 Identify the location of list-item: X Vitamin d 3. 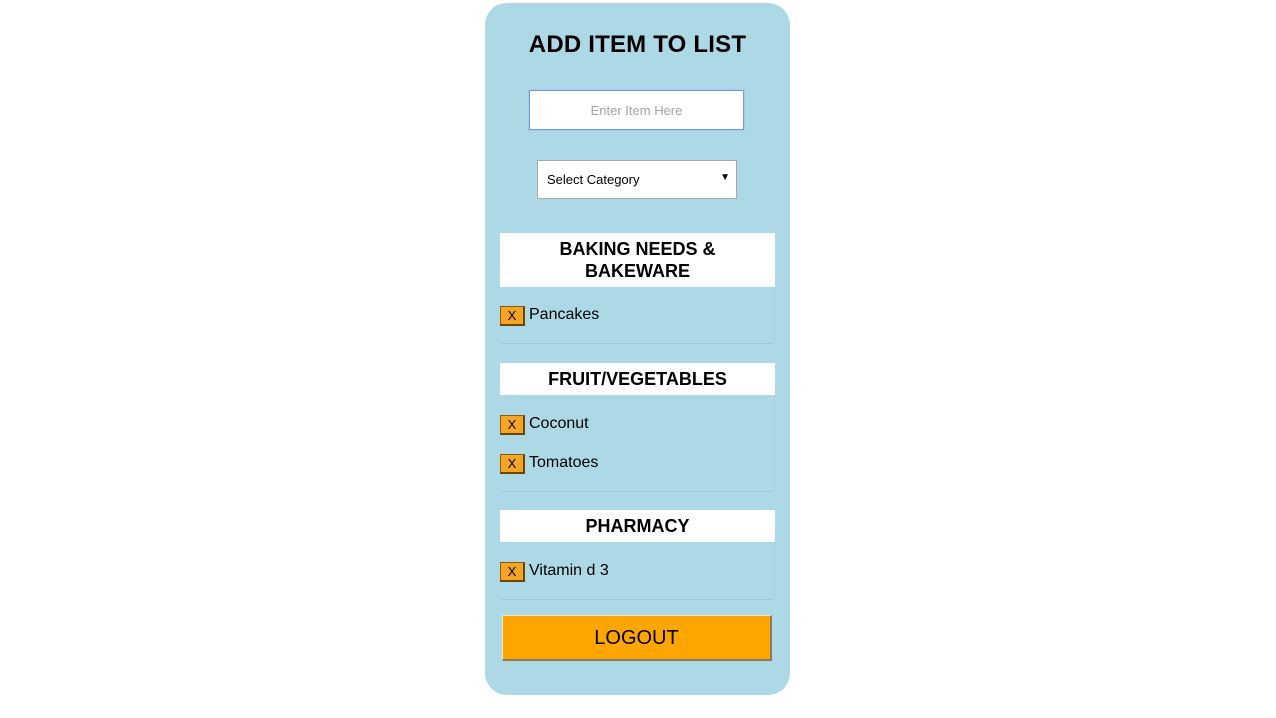
(635, 572).